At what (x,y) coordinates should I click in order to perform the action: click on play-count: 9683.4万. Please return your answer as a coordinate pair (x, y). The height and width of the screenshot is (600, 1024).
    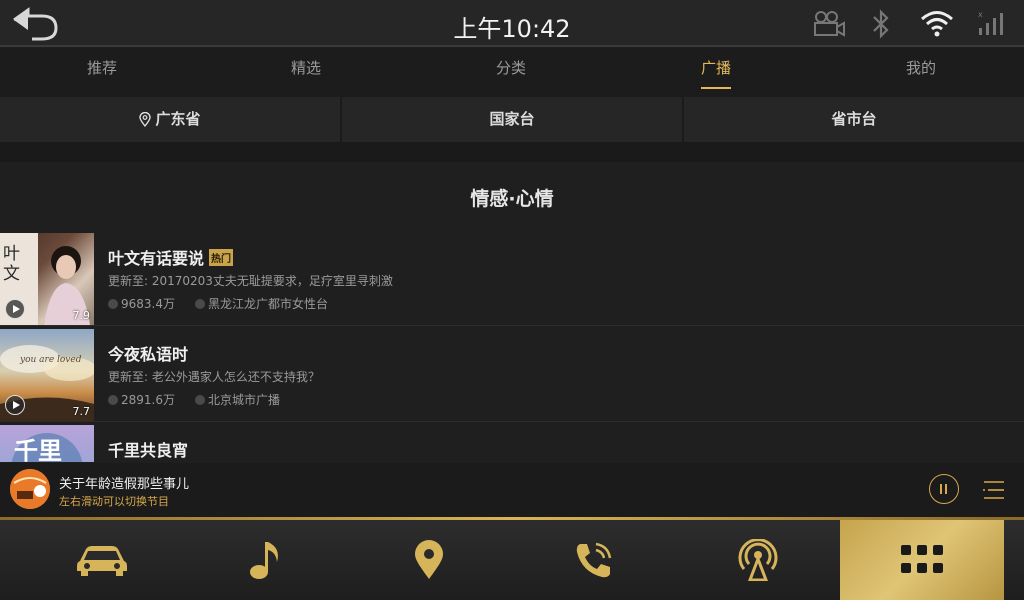
    Looking at the image, I should click on (148, 304).